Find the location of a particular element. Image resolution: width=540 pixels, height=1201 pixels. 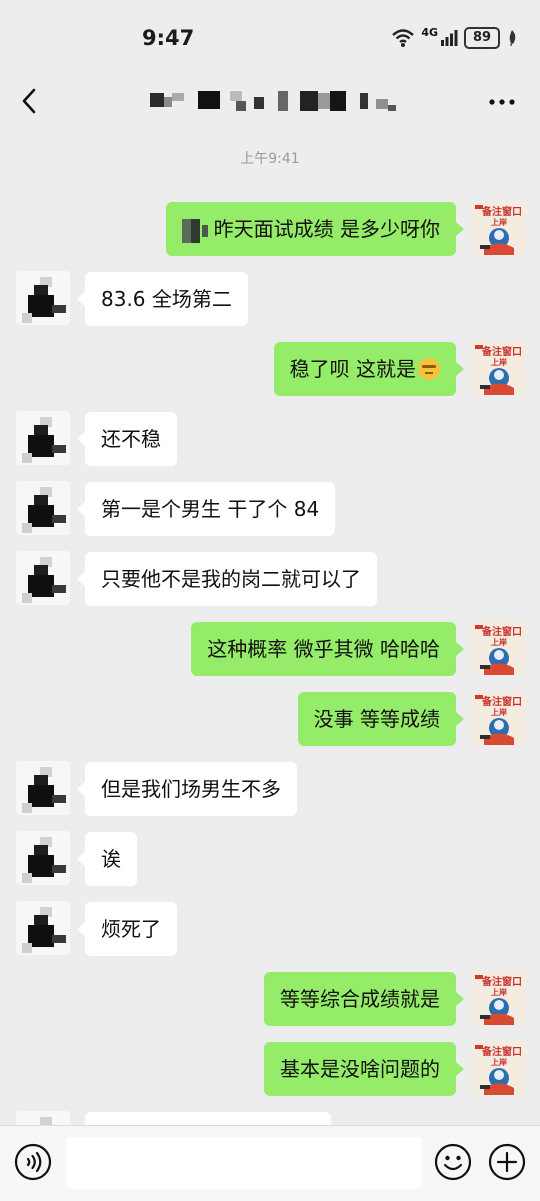

plus-icon is located at coordinates (507, 1162).